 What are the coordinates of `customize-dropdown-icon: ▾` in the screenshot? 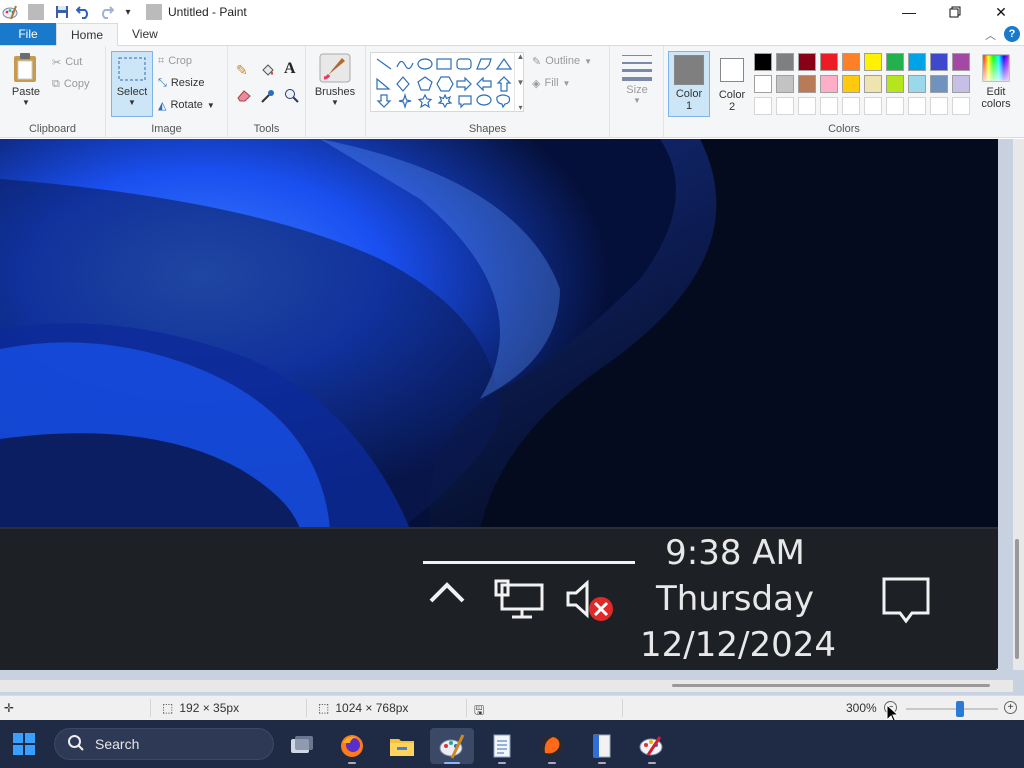 It's located at (128, 12).